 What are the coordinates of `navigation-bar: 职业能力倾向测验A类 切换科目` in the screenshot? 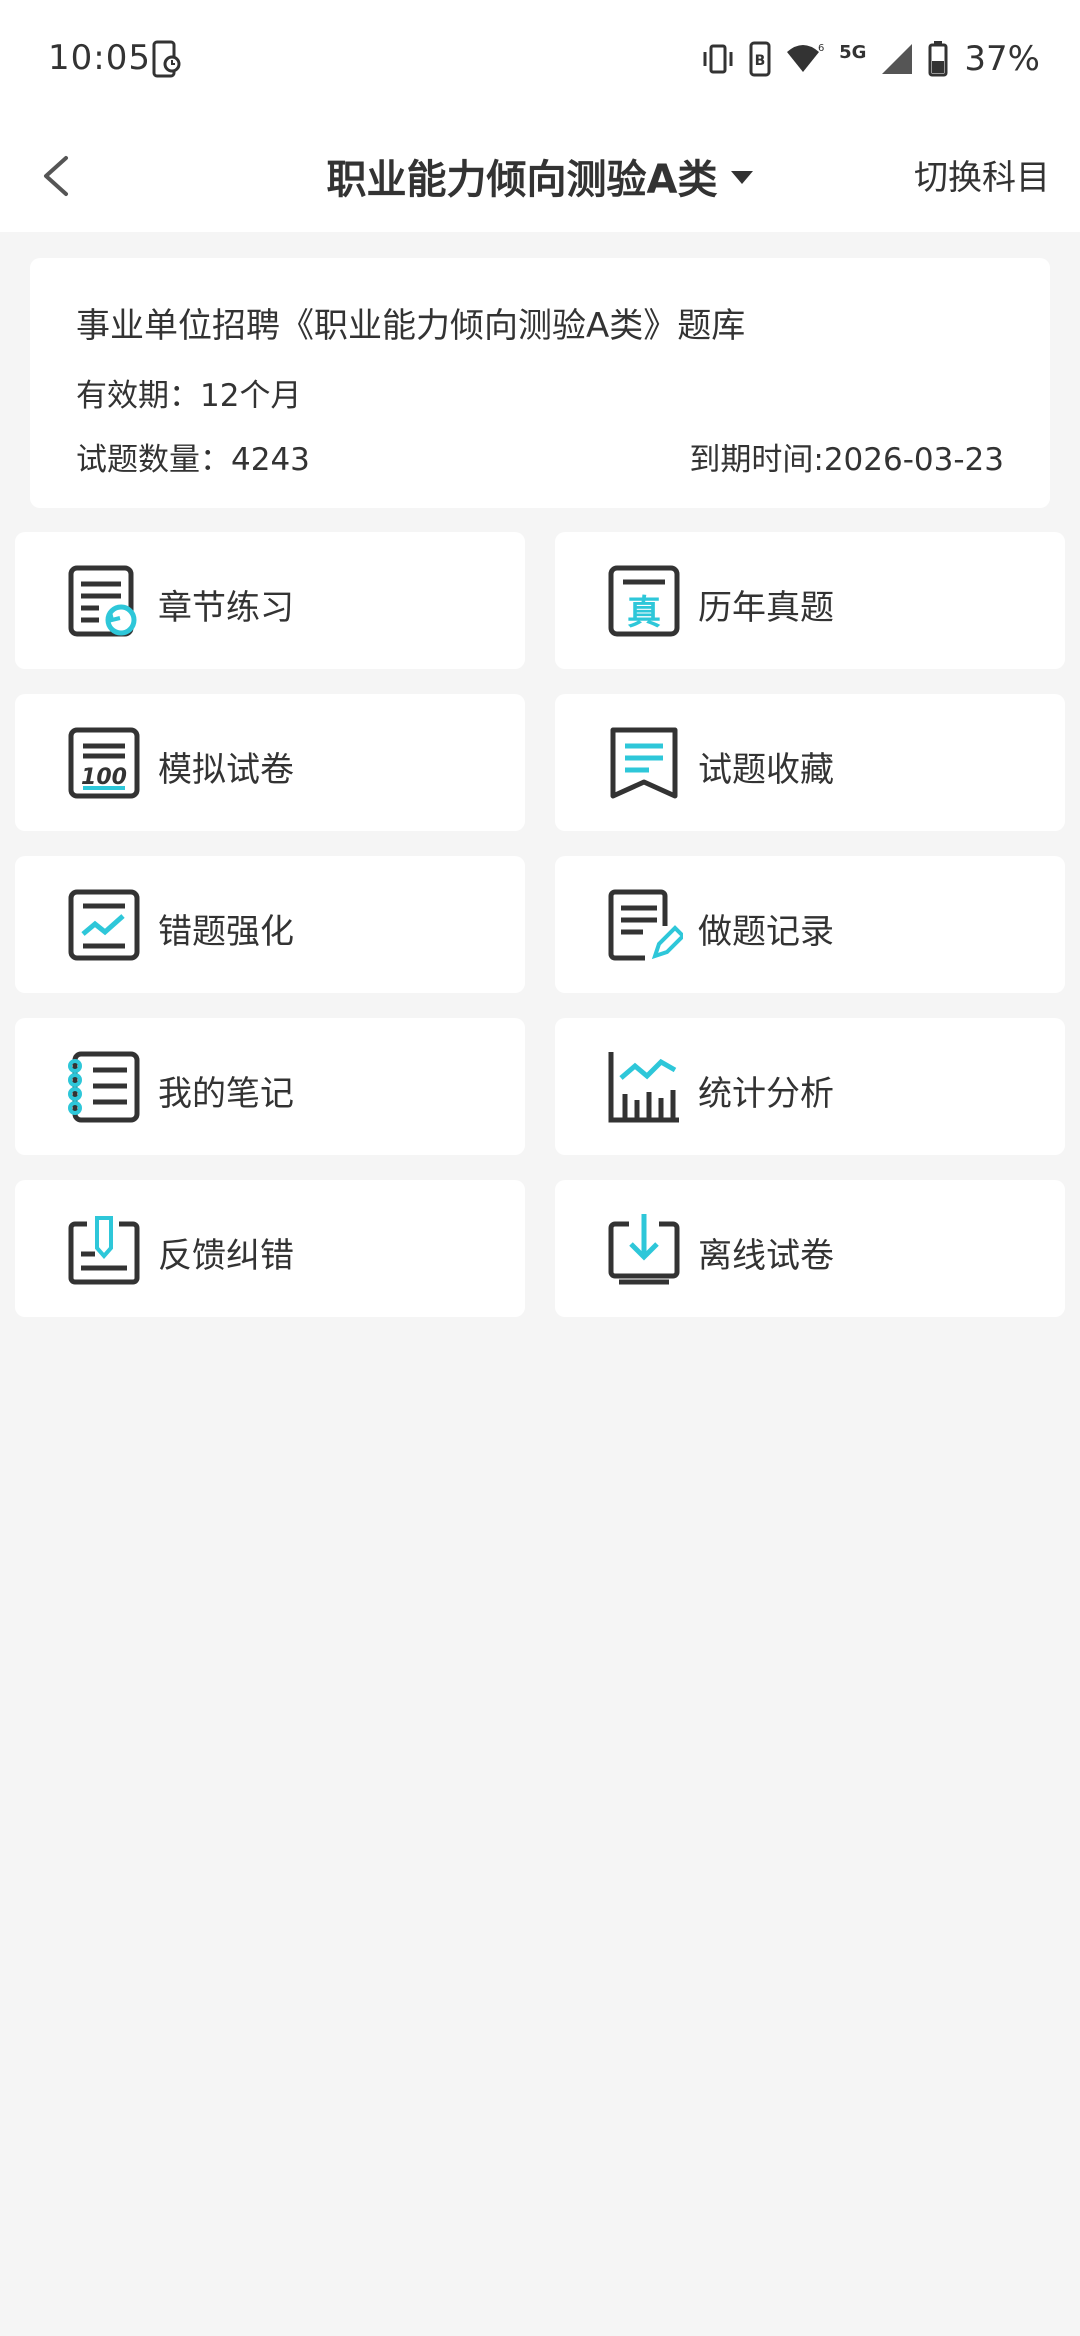 It's located at (540, 176).